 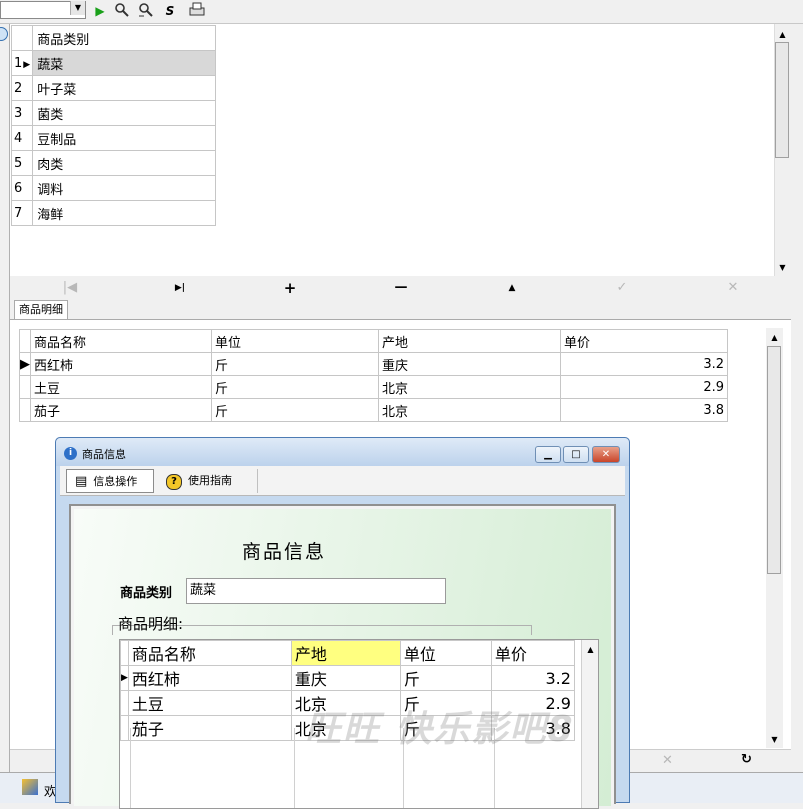 I want to click on table-row: 3 菌类, so click(x=113, y=113).